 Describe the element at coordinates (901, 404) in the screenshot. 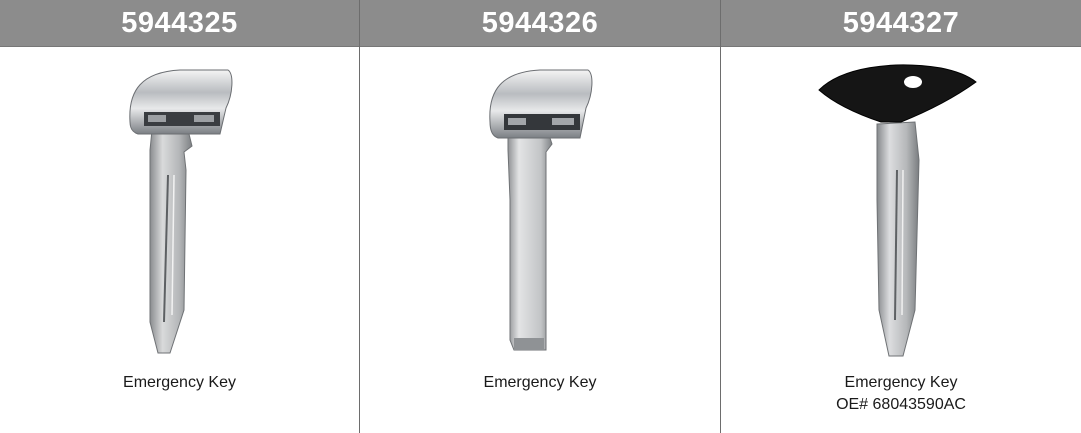

I see `oe-number: OE# 68043590AC` at that location.